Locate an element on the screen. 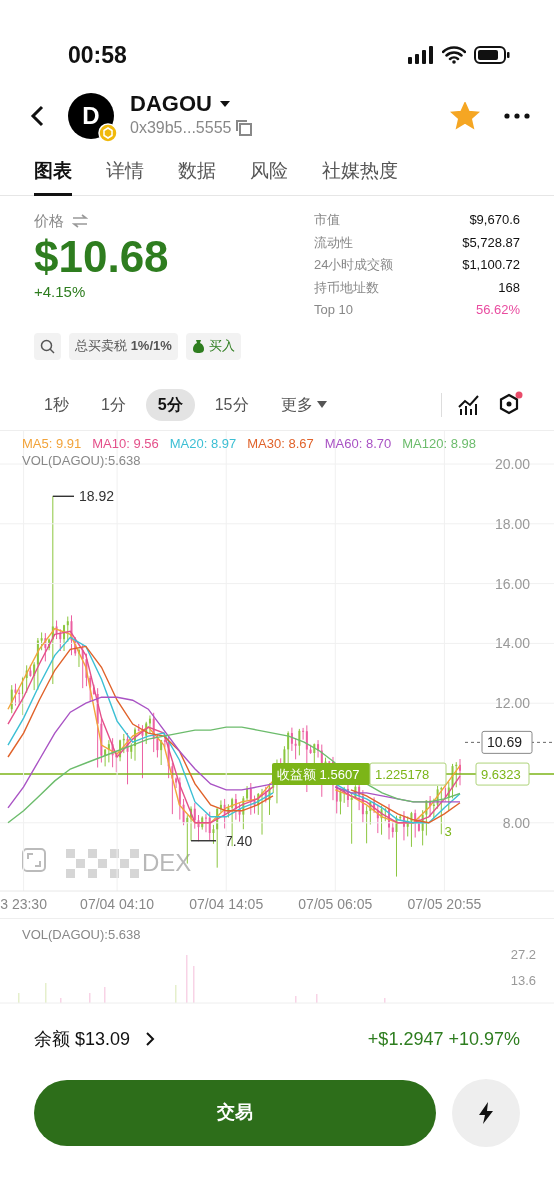 The image size is (554, 1200). search-button is located at coordinates (47, 346).